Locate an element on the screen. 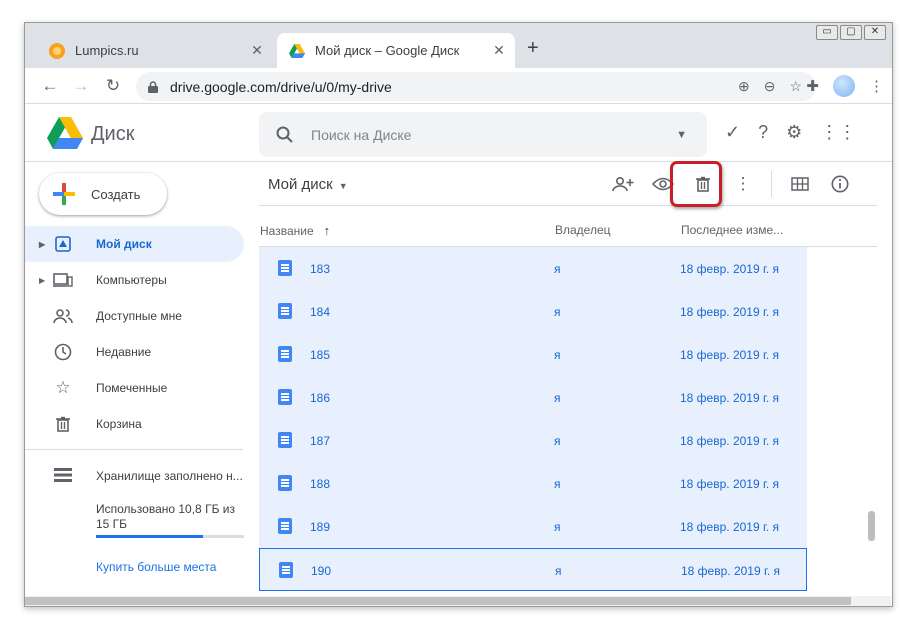 This screenshot has width=917, height=632. reload-icon: ↻ is located at coordinates (113, 86).